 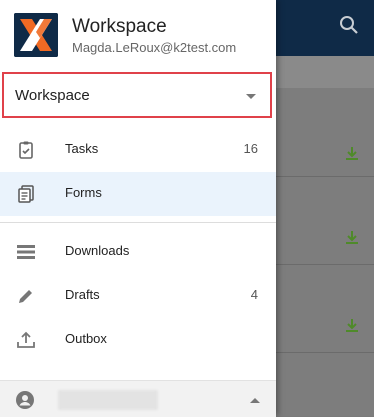 What do you see at coordinates (26, 340) in the screenshot?
I see `outbox-icon` at bounding box center [26, 340].